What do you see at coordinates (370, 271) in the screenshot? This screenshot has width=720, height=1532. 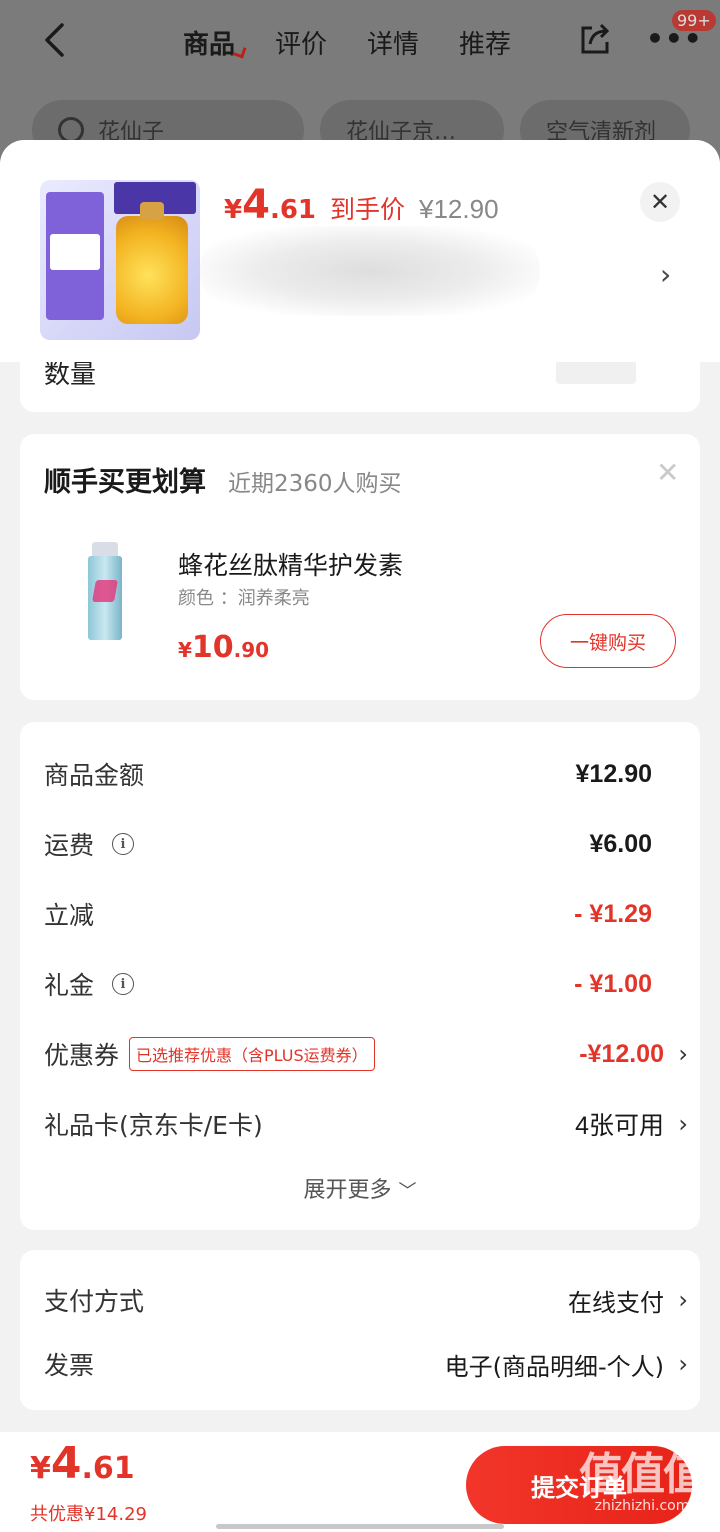 I see `blurred-spec-selector` at bounding box center [370, 271].